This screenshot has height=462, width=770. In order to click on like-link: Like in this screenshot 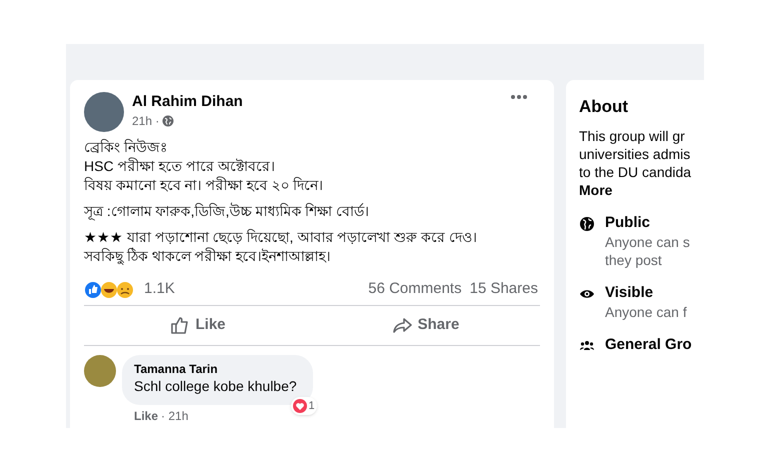, I will do `click(146, 416)`.